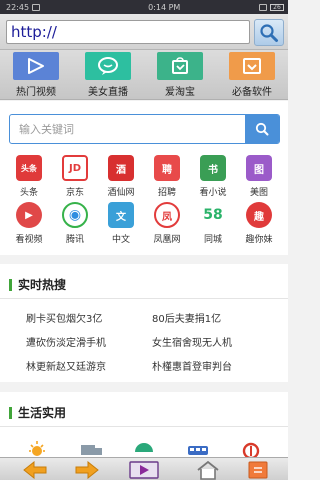 The height and width of the screenshot is (480, 320). I want to click on jd-icon: JD, so click(75, 168).